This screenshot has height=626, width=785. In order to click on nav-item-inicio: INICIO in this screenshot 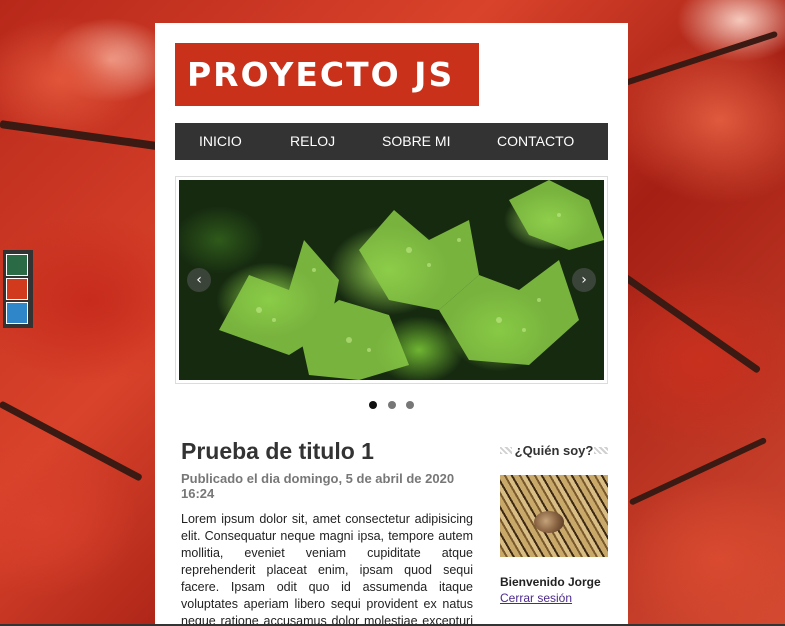, I will do `click(220, 141)`.